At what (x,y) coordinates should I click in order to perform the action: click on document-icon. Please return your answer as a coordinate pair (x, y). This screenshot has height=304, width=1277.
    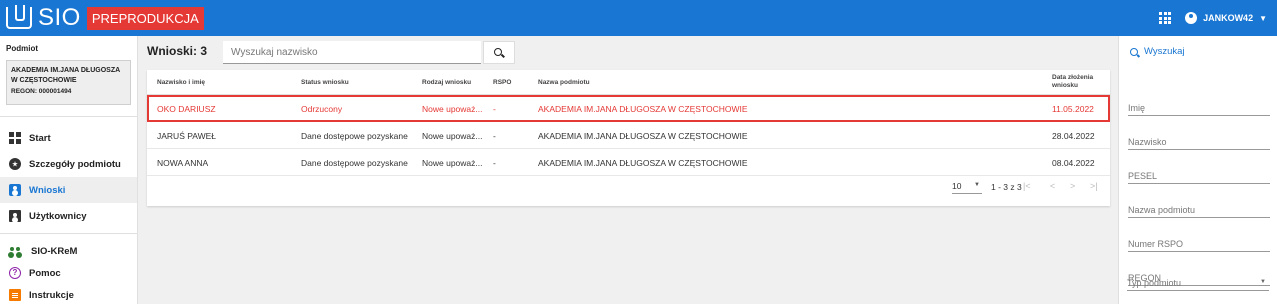
    Looking at the image, I should click on (15, 295).